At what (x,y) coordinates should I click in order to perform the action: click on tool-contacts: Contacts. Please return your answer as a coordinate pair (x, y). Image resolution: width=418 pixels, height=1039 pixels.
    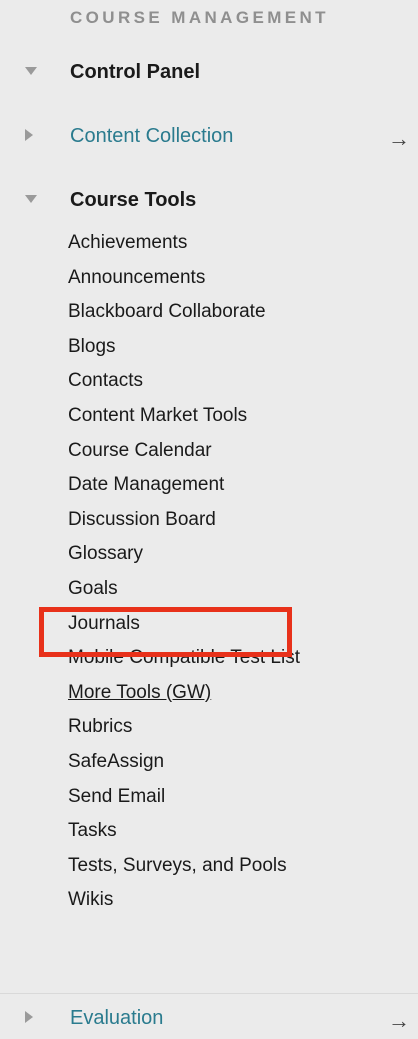
    Looking at the image, I should click on (184, 381).